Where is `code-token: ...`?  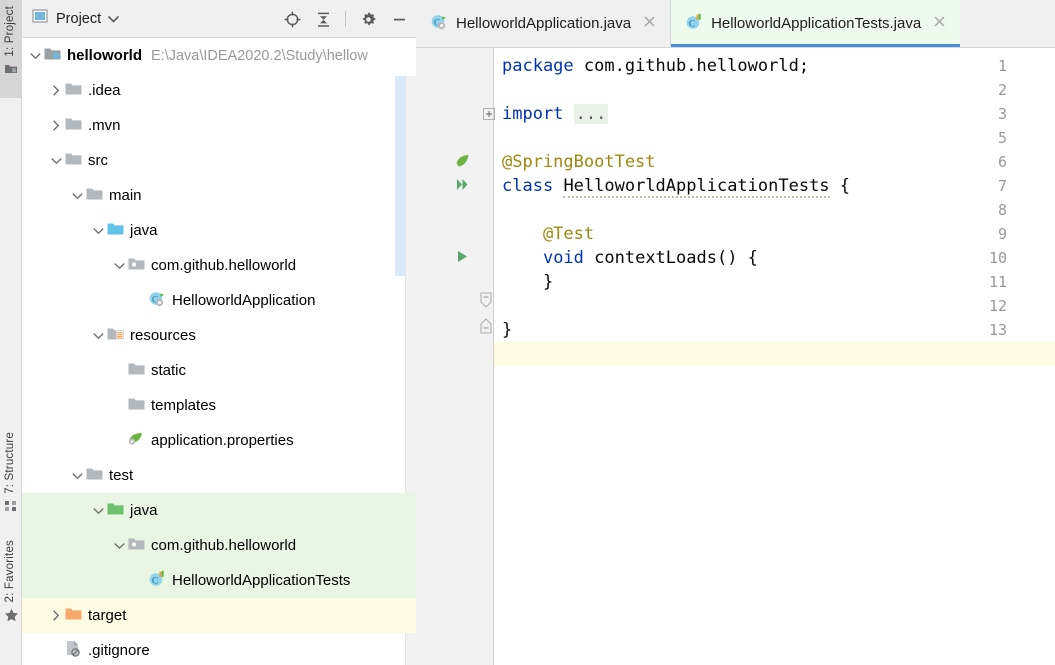
code-token: ... is located at coordinates (591, 114).